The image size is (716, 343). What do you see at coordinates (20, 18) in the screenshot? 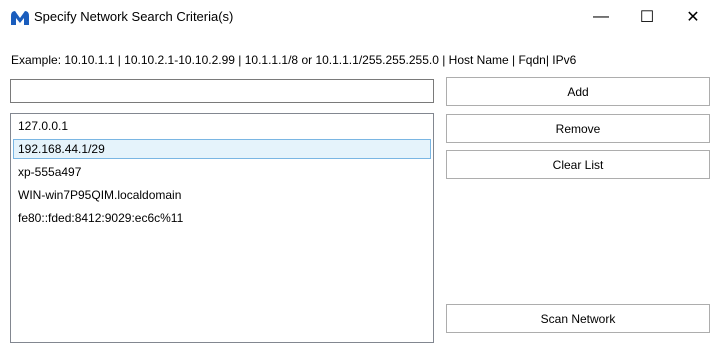
I see `malwarebytes-logo-icon` at bounding box center [20, 18].